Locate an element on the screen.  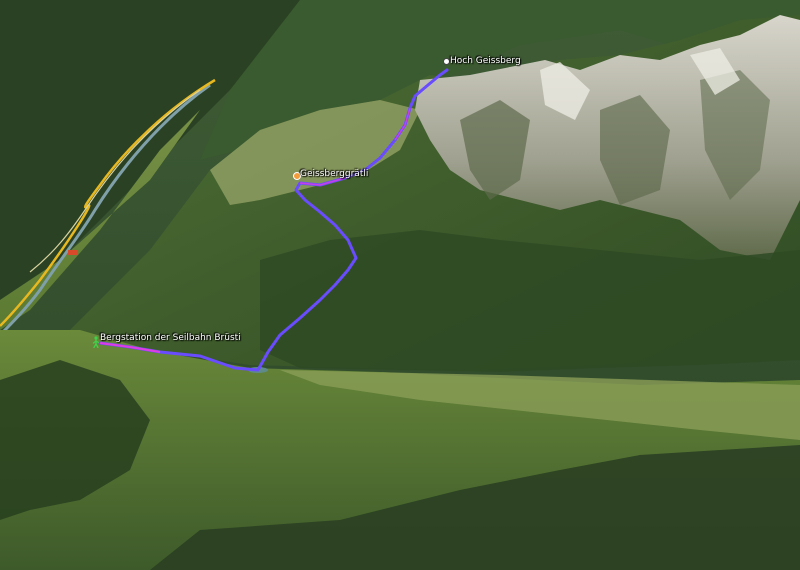
summit-label: Hoch Geissberg is located at coordinates (485, 61).